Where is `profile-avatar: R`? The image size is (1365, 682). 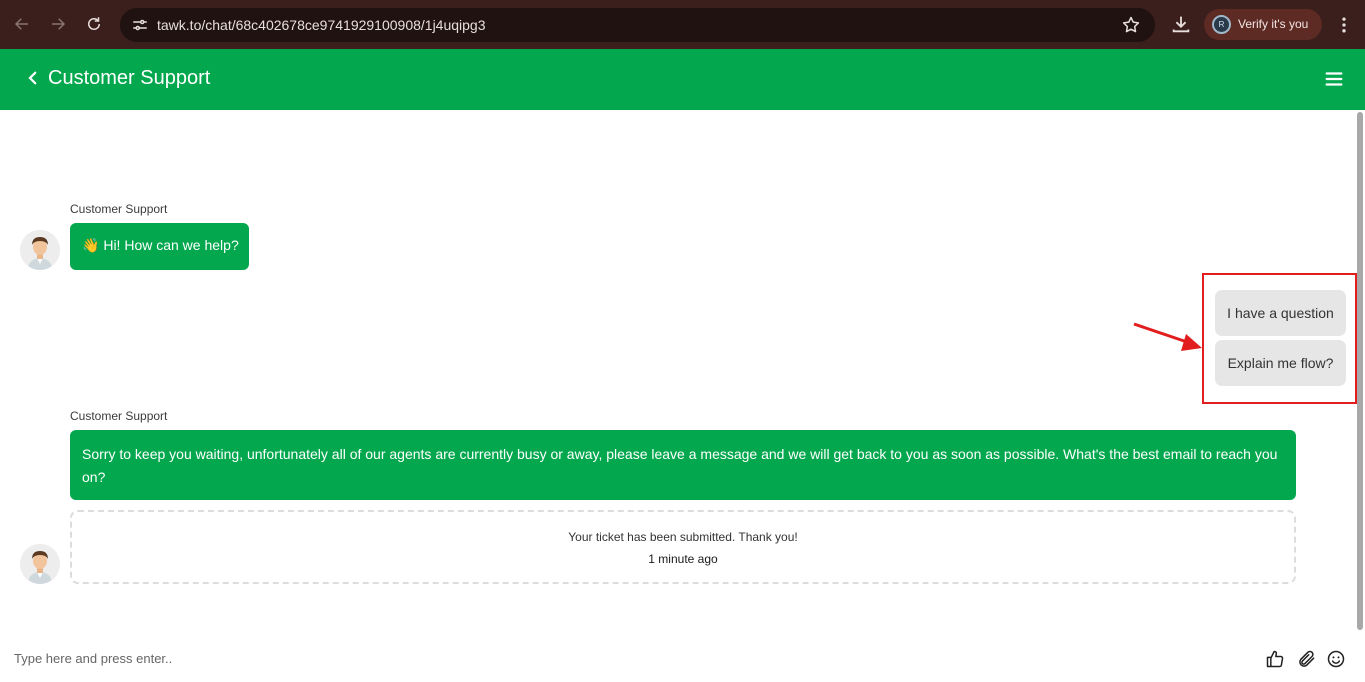 profile-avatar: R is located at coordinates (1221, 24).